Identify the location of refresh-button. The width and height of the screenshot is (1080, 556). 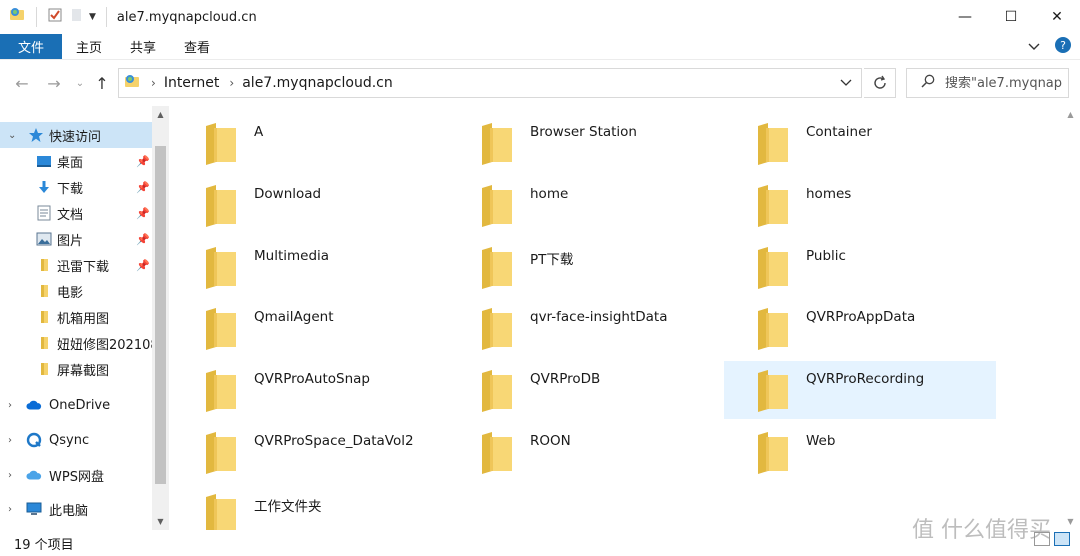
(880, 83).